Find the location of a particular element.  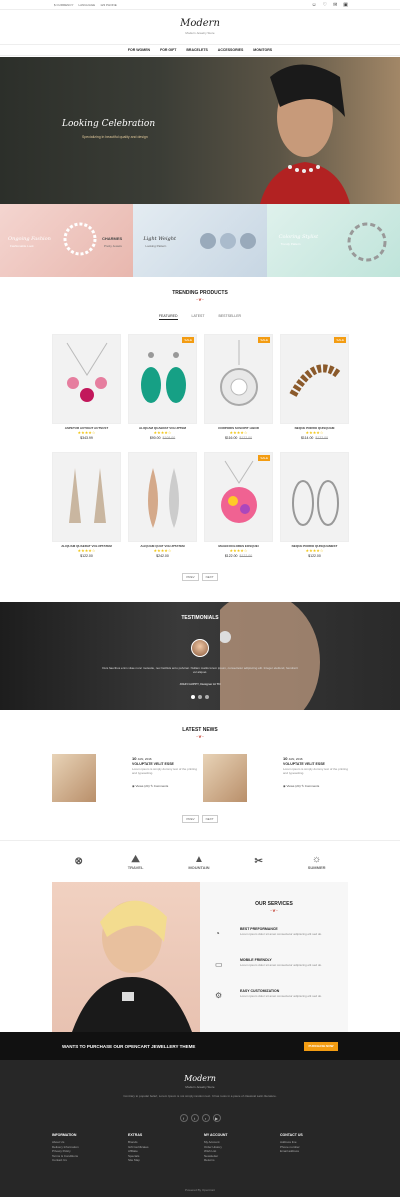

mountain-icon: ▲ is located at coordinates (198, 859).